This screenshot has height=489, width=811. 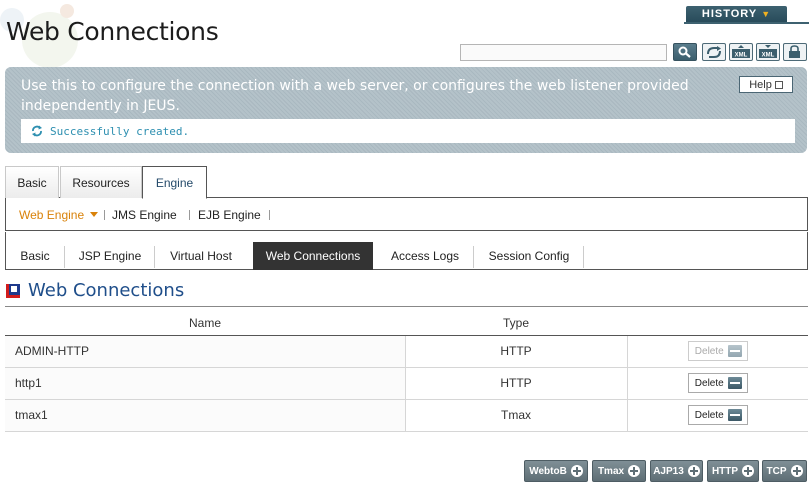 I want to click on engine-nav: Web Engine JMS Engine EJB Engine, so click(x=406, y=214).